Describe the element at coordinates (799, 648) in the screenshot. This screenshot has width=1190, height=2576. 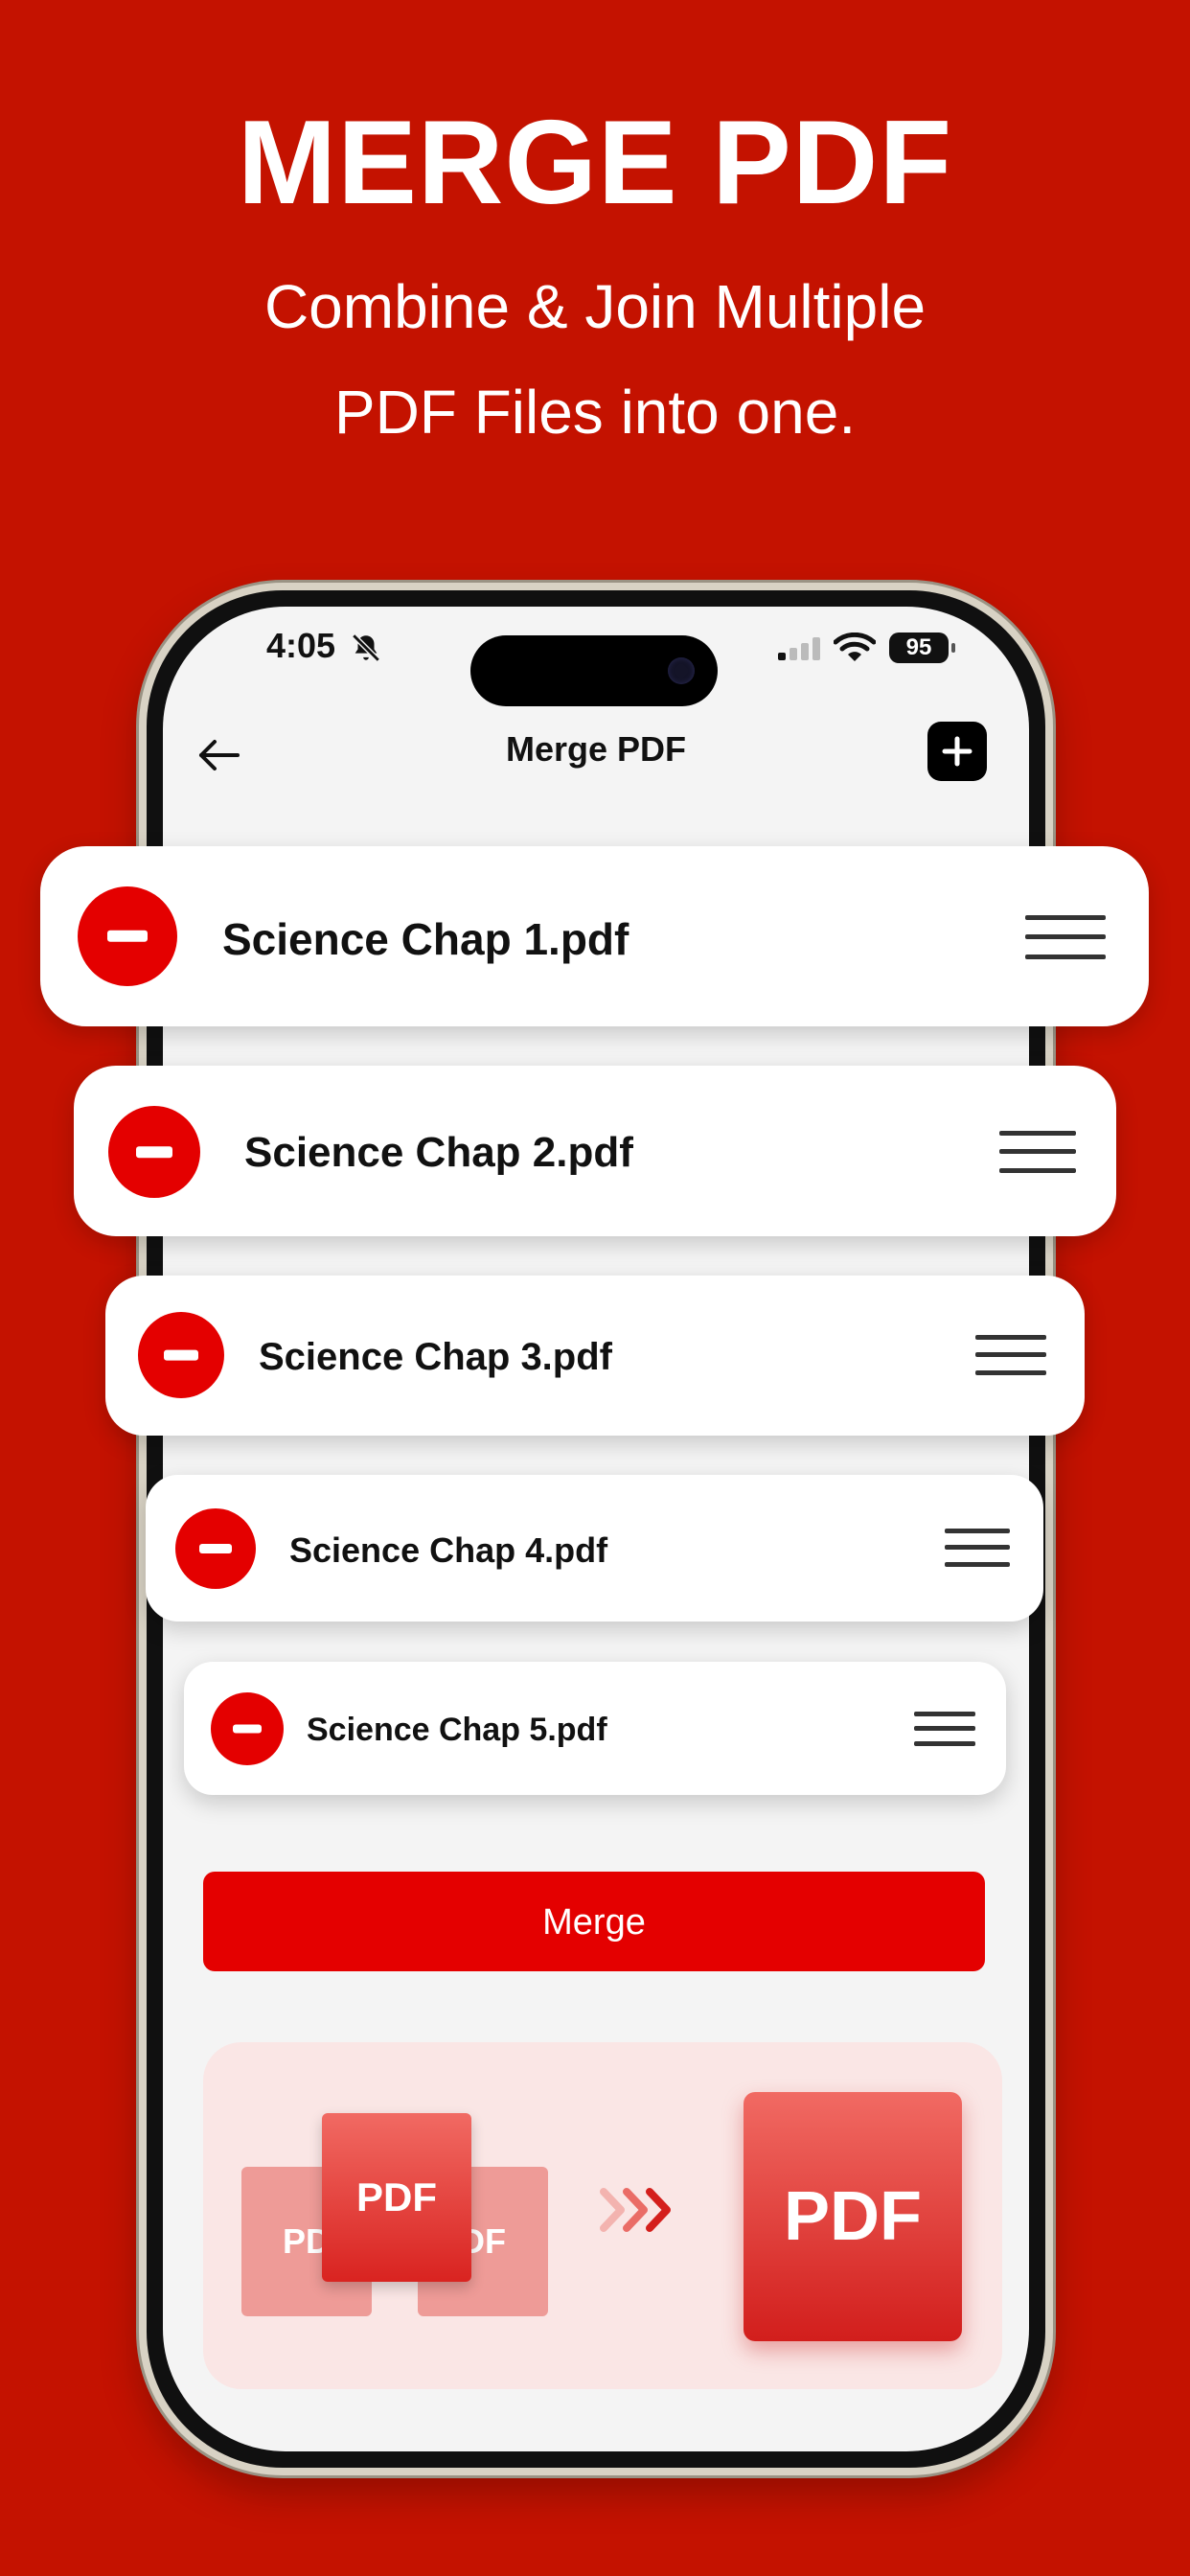
I see `signal-icon` at that location.